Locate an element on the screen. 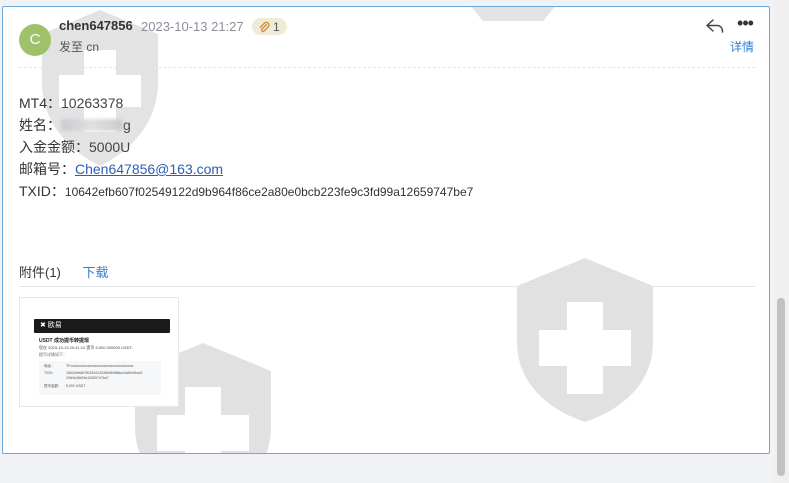 Image resolution: width=789 pixels, height=483 pixels. to-value: cn is located at coordinates (92, 47).